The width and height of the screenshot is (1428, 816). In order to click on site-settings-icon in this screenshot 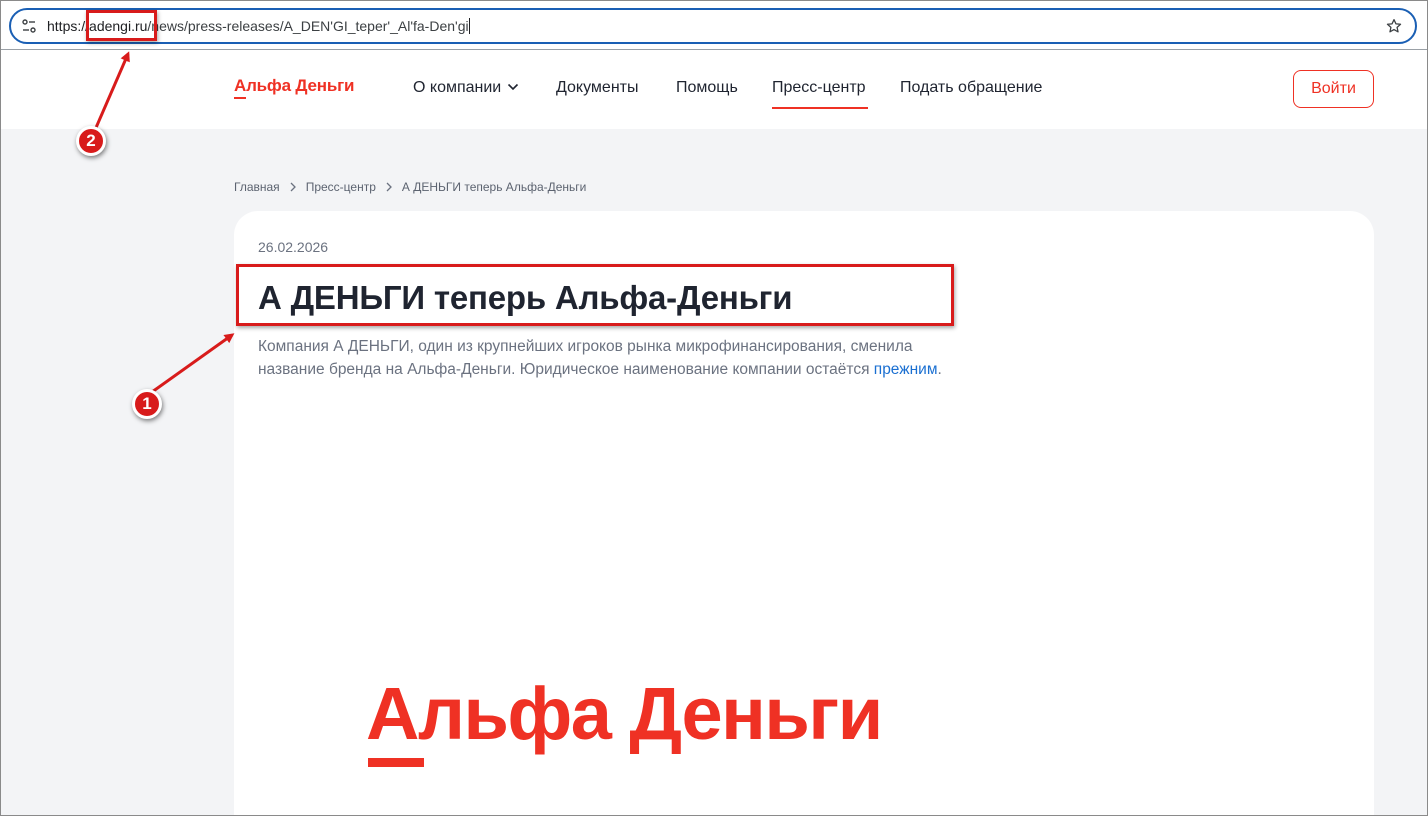, I will do `click(29, 26)`.